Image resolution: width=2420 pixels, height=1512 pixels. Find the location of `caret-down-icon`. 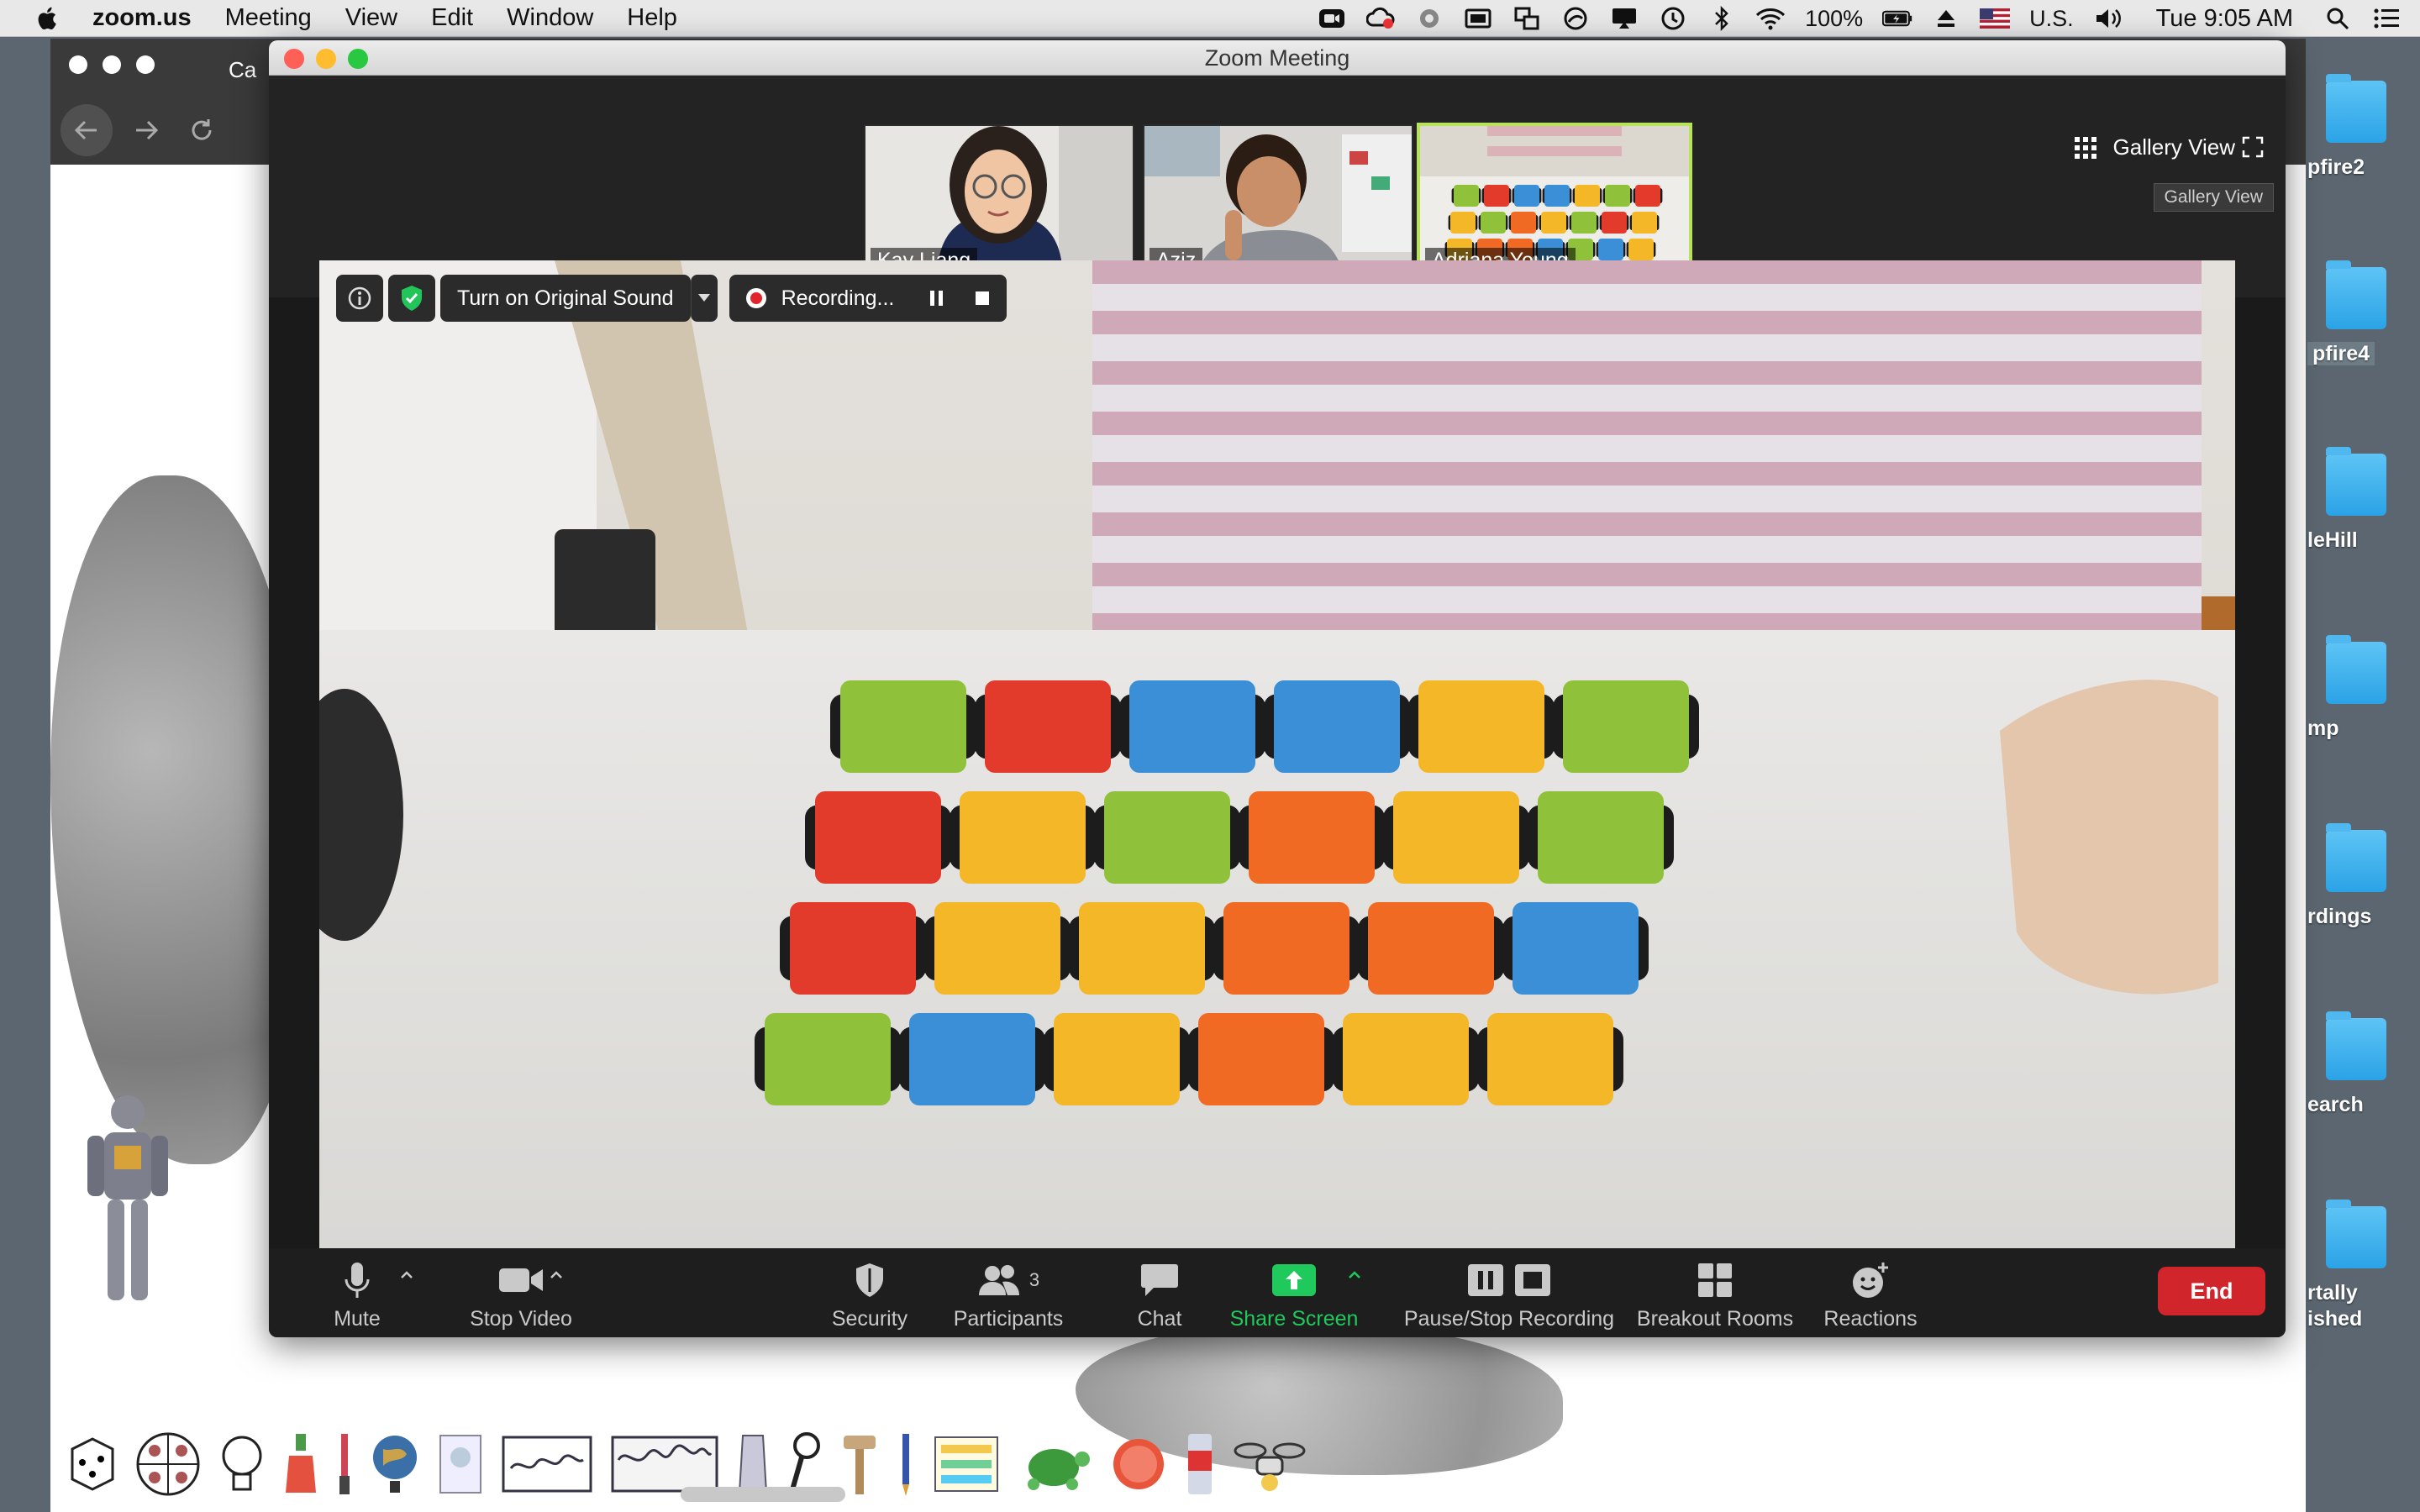

caret-down-icon is located at coordinates (704, 298).